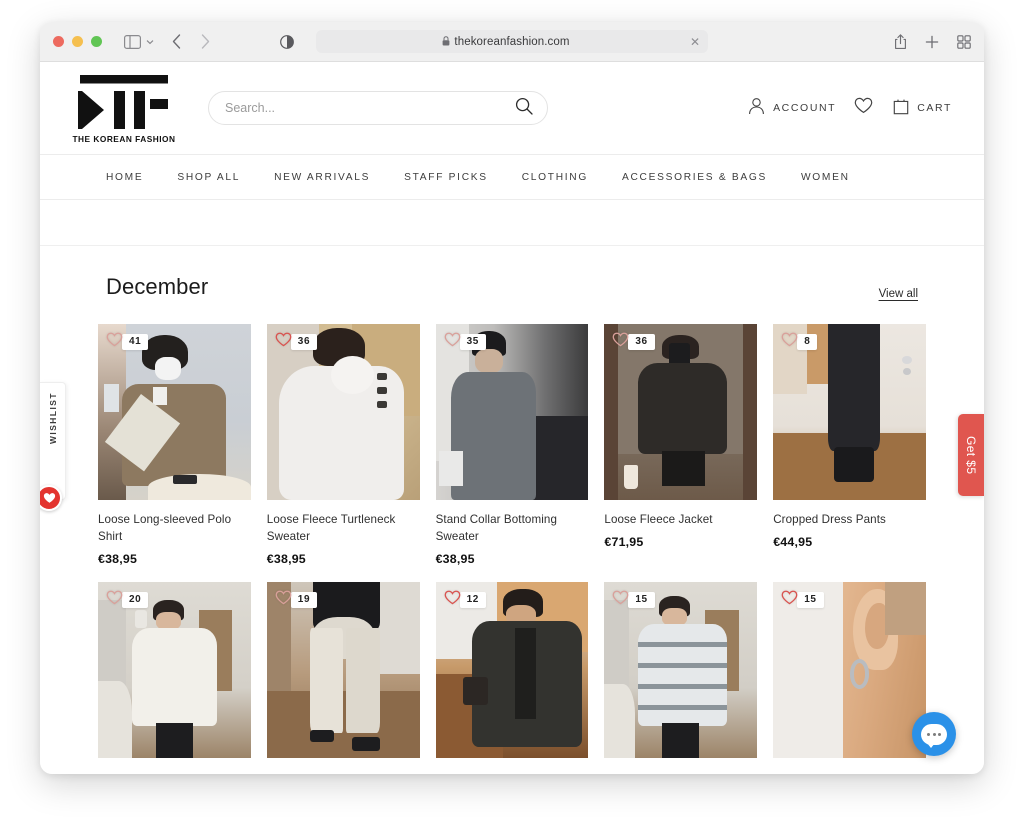 Image resolution: width=1024 pixels, height=829 pixels. Describe the element at coordinates (174, 670) in the screenshot. I see `product-card: 20` at that location.